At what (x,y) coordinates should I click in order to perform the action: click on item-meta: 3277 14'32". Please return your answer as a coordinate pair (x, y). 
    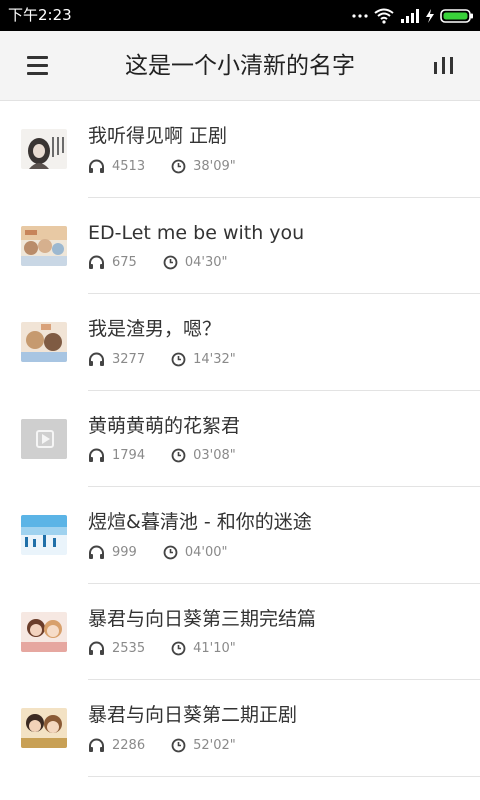
    Looking at the image, I should click on (162, 359).